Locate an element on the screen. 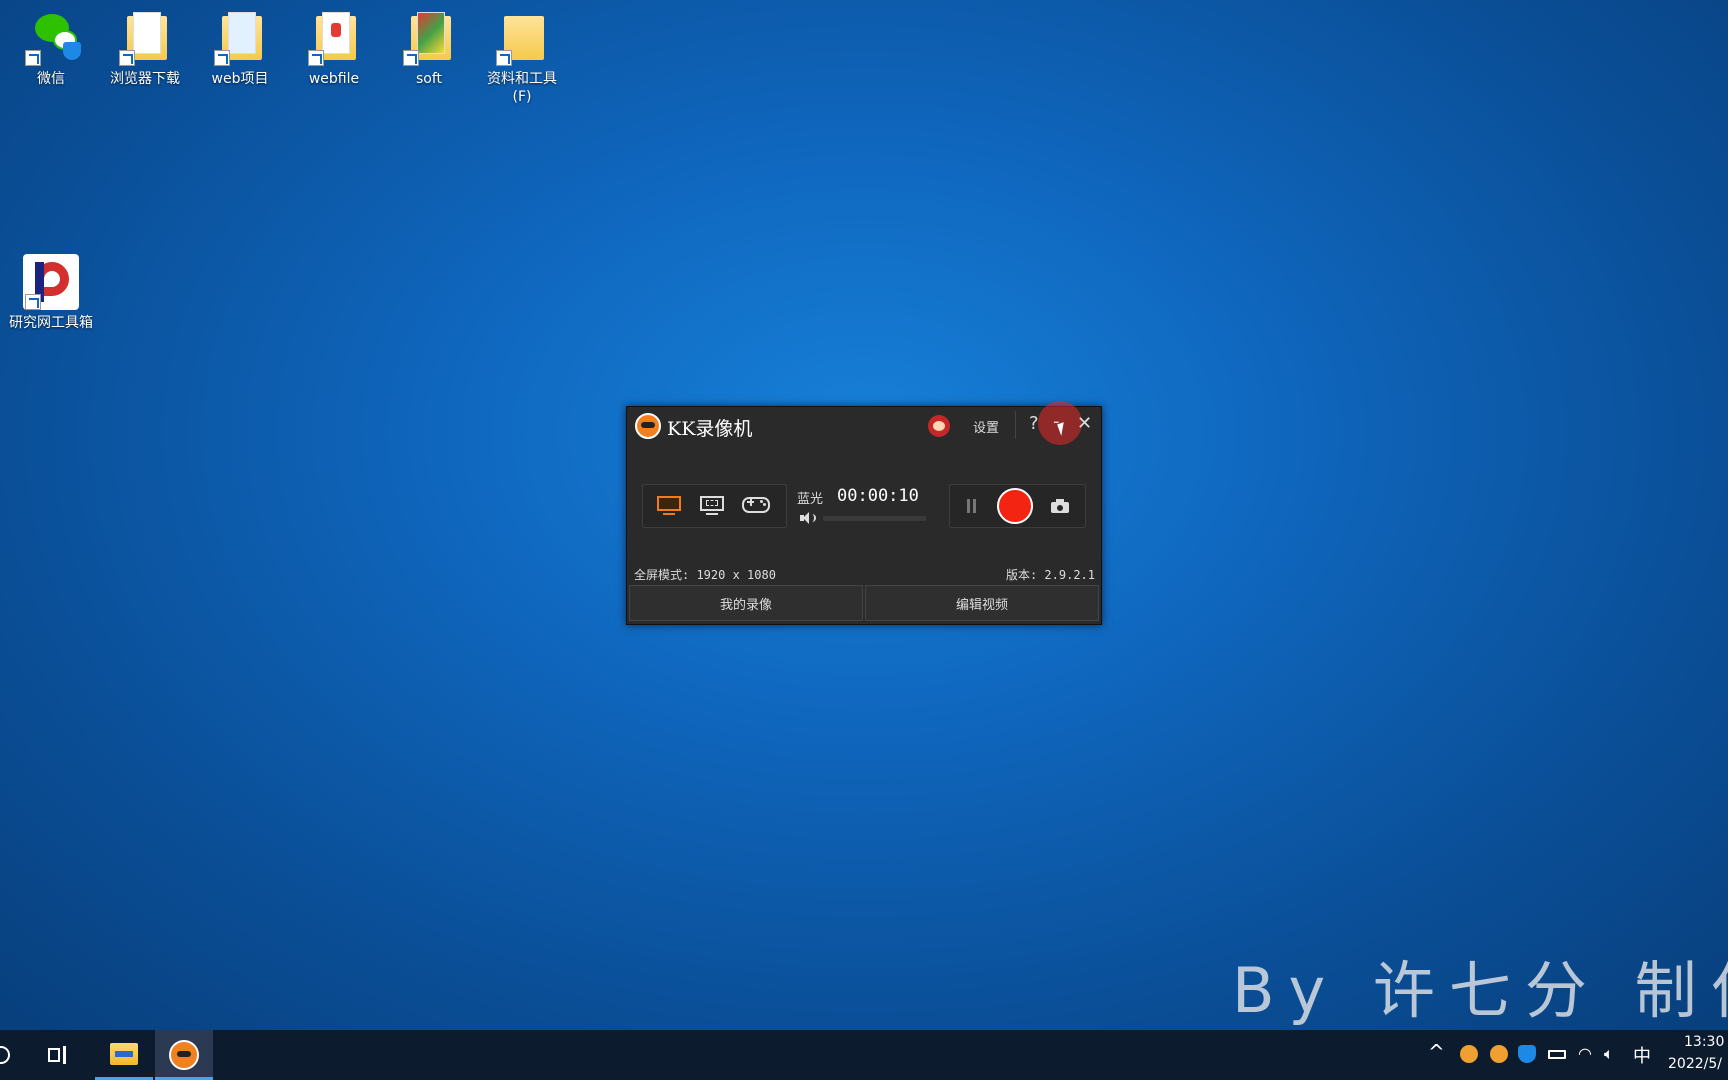  taskbar-kk-recorder is located at coordinates (184, 1055).